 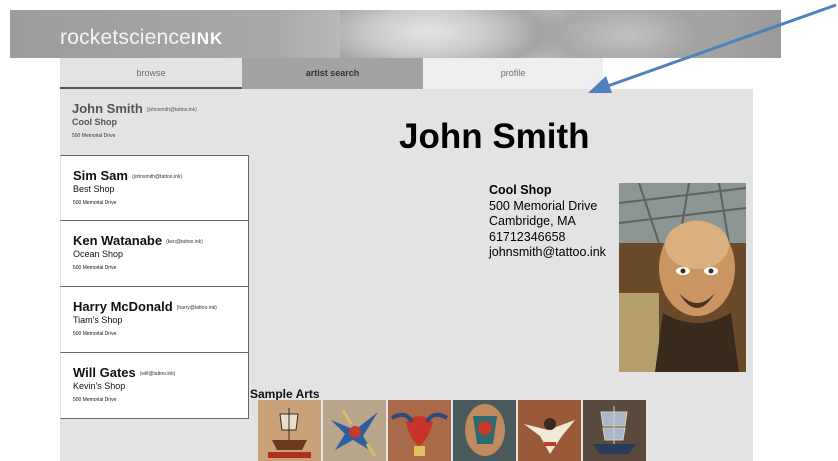 What do you see at coordinates (543, 205) in the screenshot?
I see `profile-street: 500 Memorial Drive` at bounding box center [543, 205].